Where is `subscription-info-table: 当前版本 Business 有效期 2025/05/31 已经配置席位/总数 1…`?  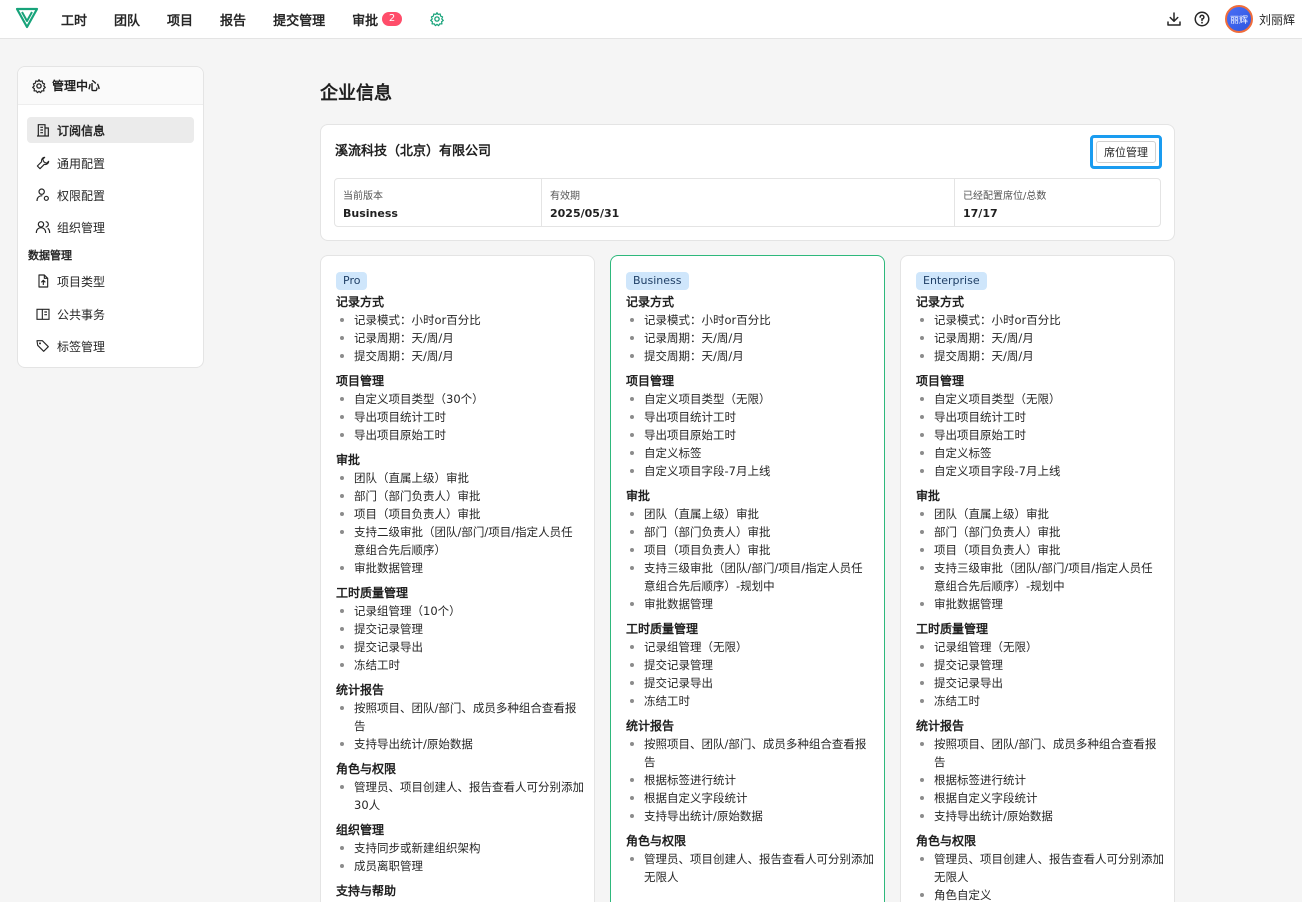
subscription-info-table: 当前版本 Business 有效期 2025/05/31 已经配置席位/总数 1… is located at coordinates (747, 202).